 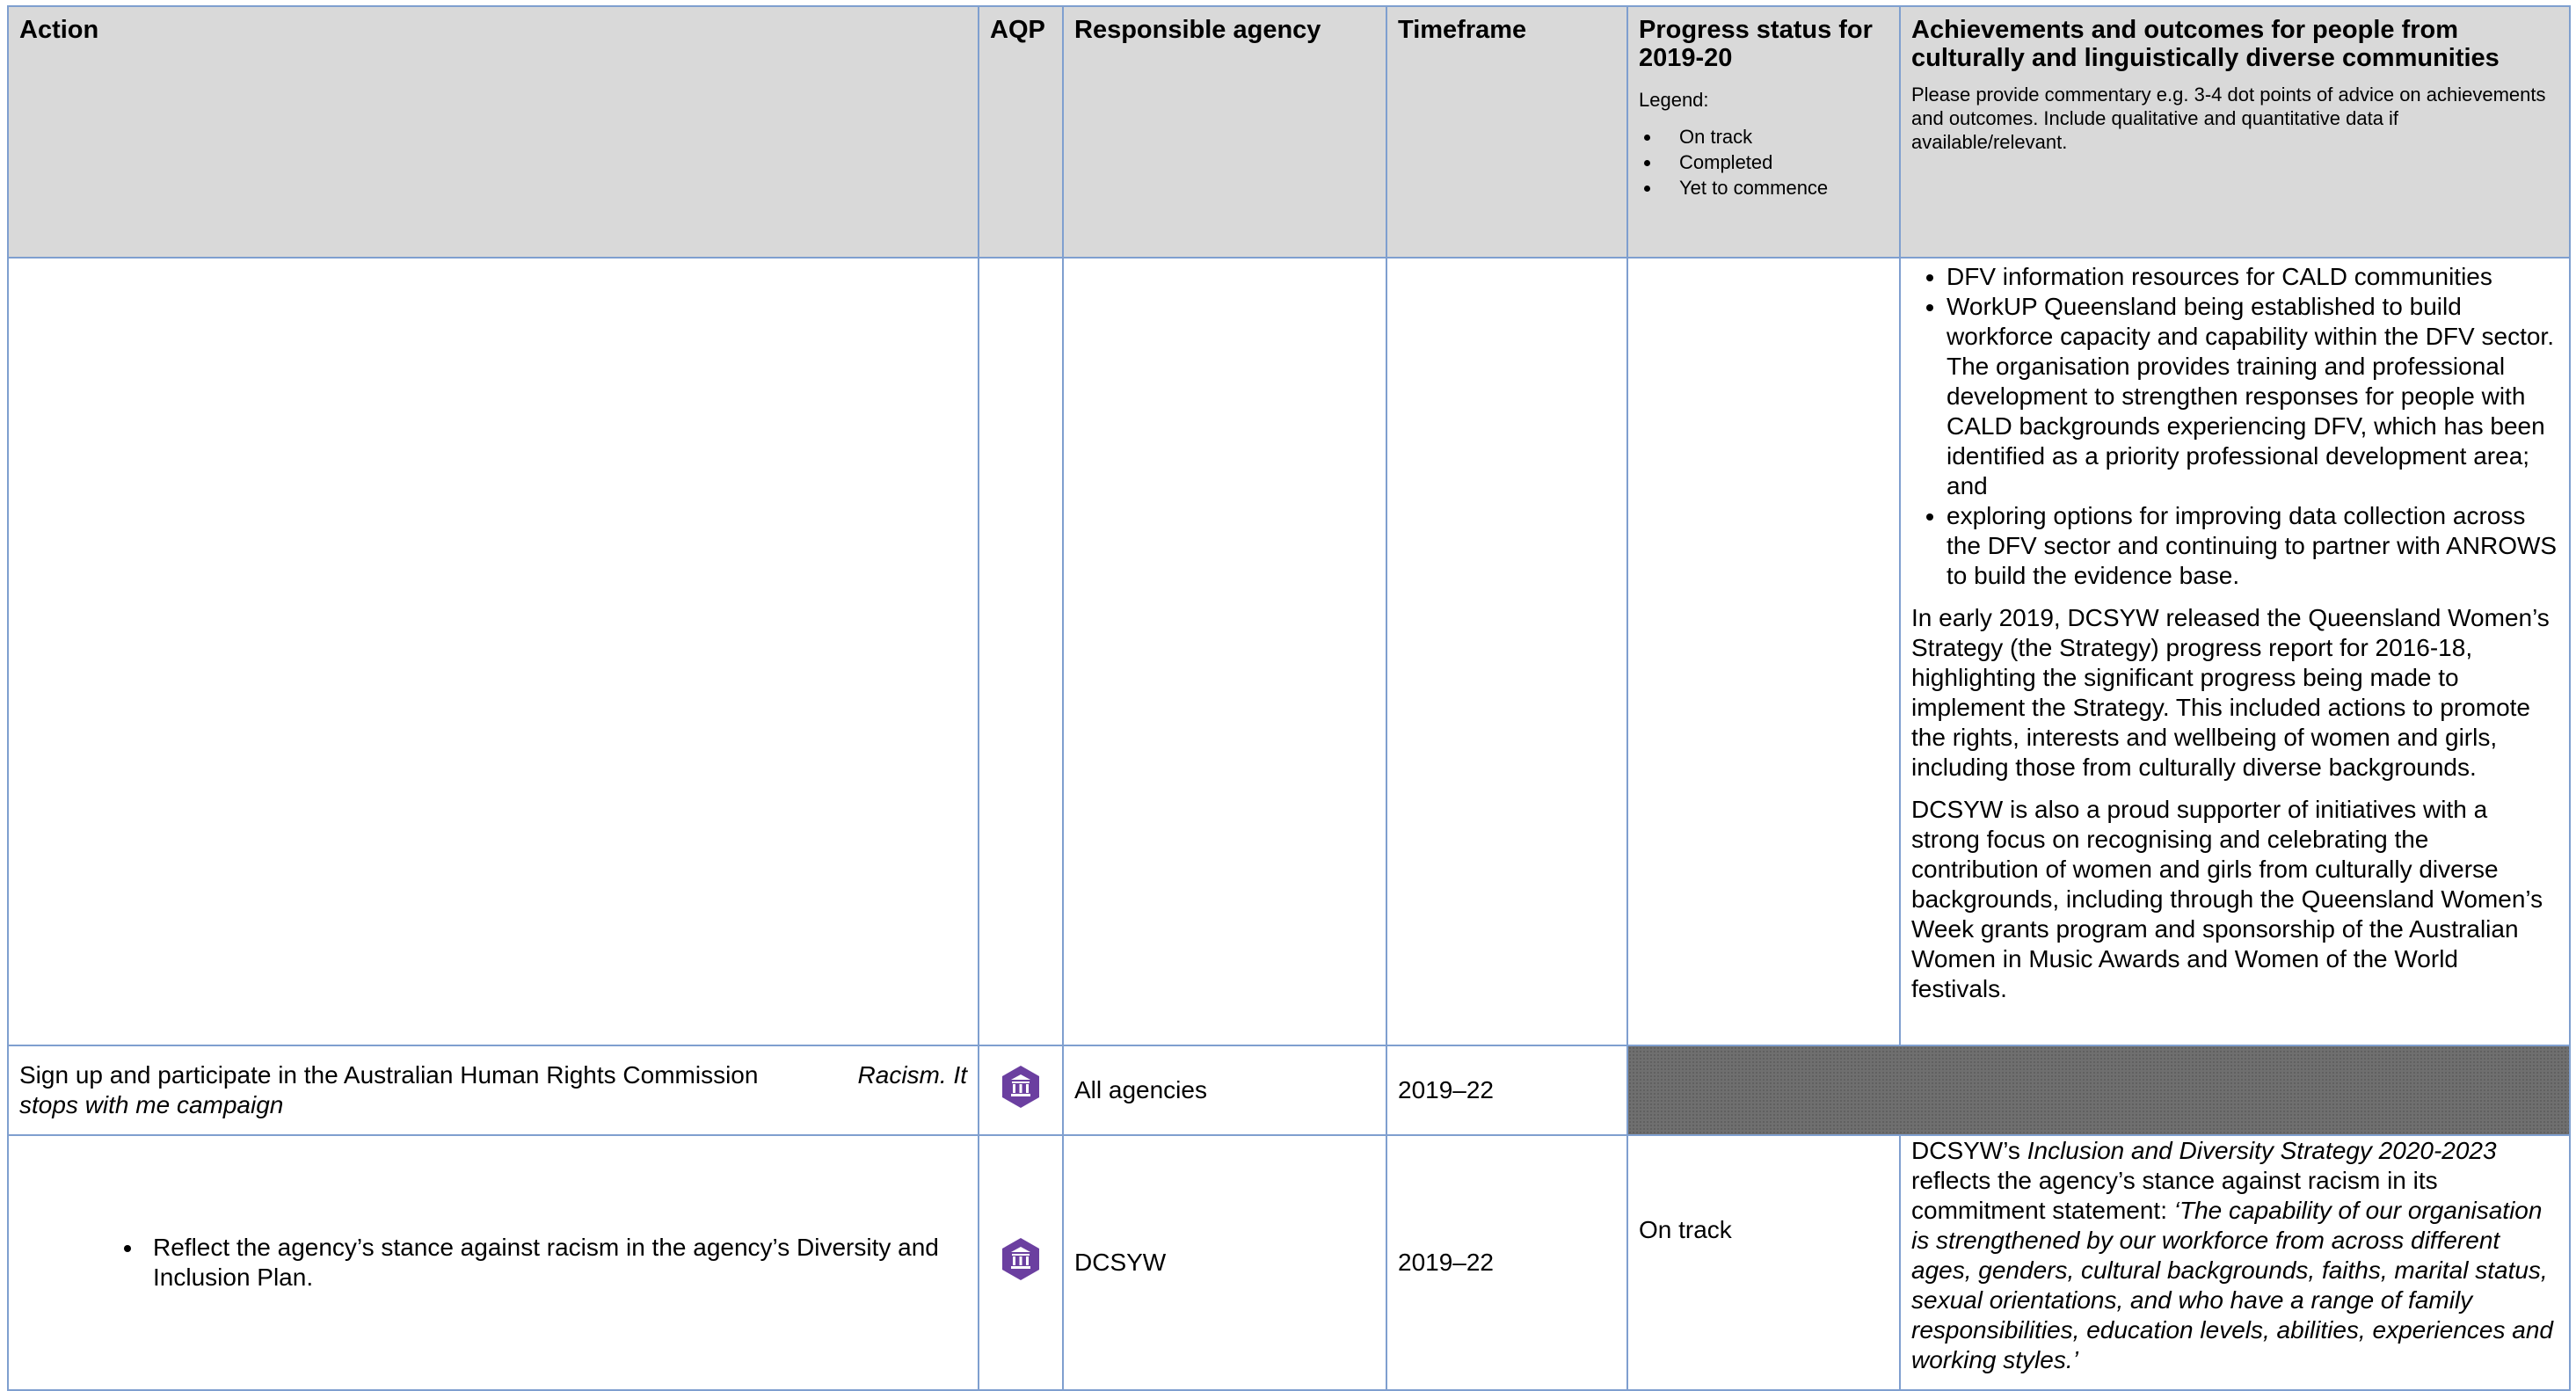 What do you see at coordinates (953, 1075) in the screenshot?
I see `row2-action-italic: . It` at bounding box center [953, 1075].